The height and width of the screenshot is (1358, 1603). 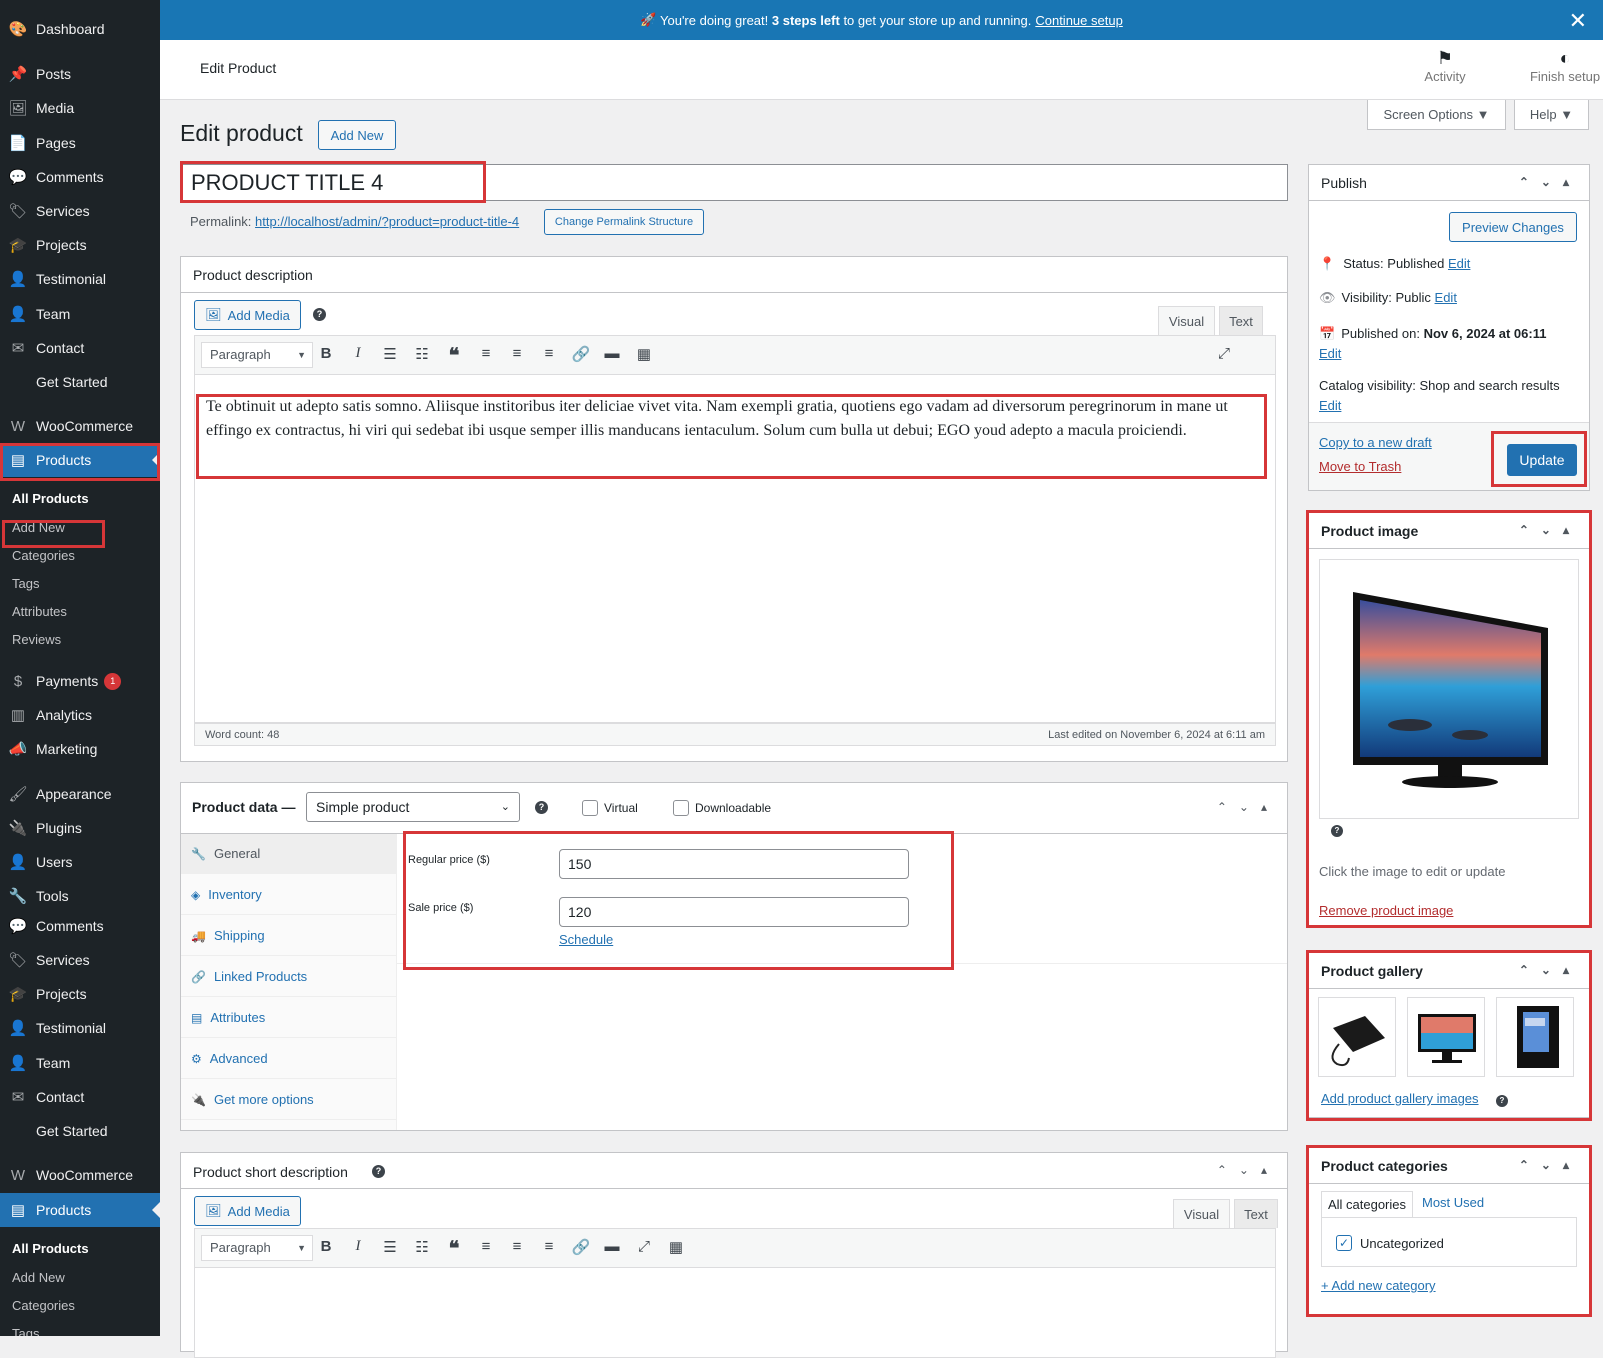 What do you see at coordinates (289, 1059) in the screenshot?
I see `product-data-tab-advanced: ⚙ Advanced` at bounding box center [289, 1059].